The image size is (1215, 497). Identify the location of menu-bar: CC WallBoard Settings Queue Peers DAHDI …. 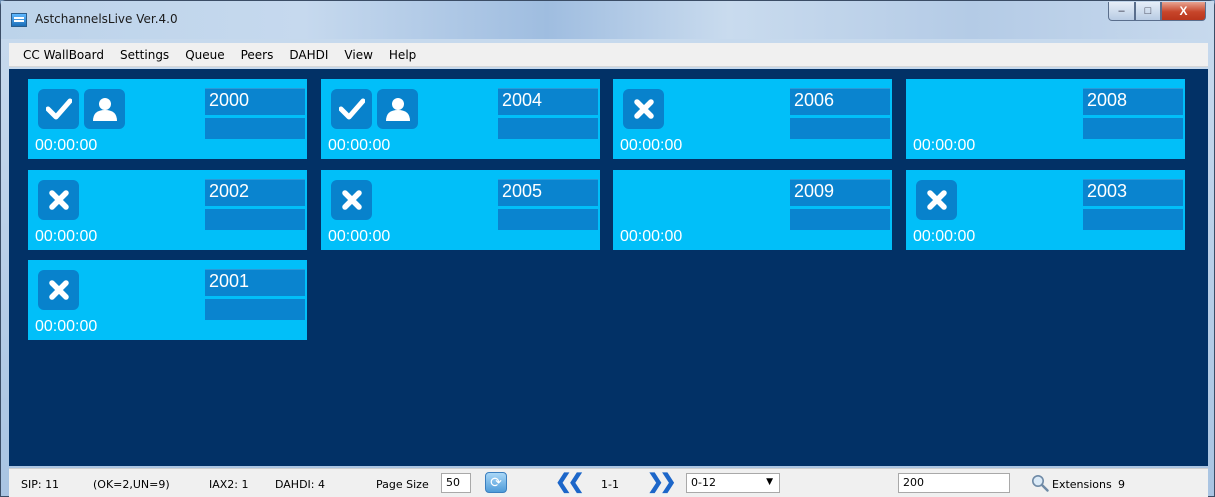
(608, 55).